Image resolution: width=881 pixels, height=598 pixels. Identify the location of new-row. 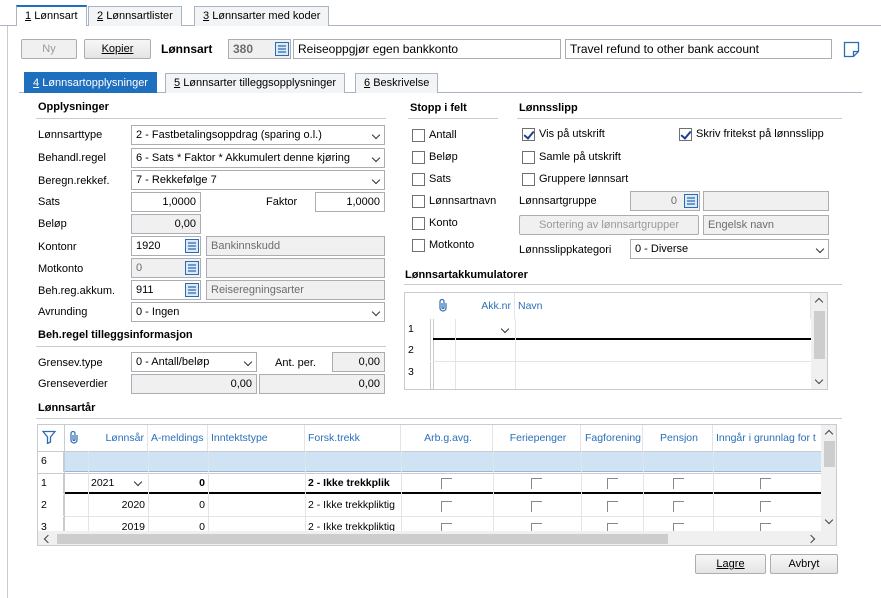
(443, 462).